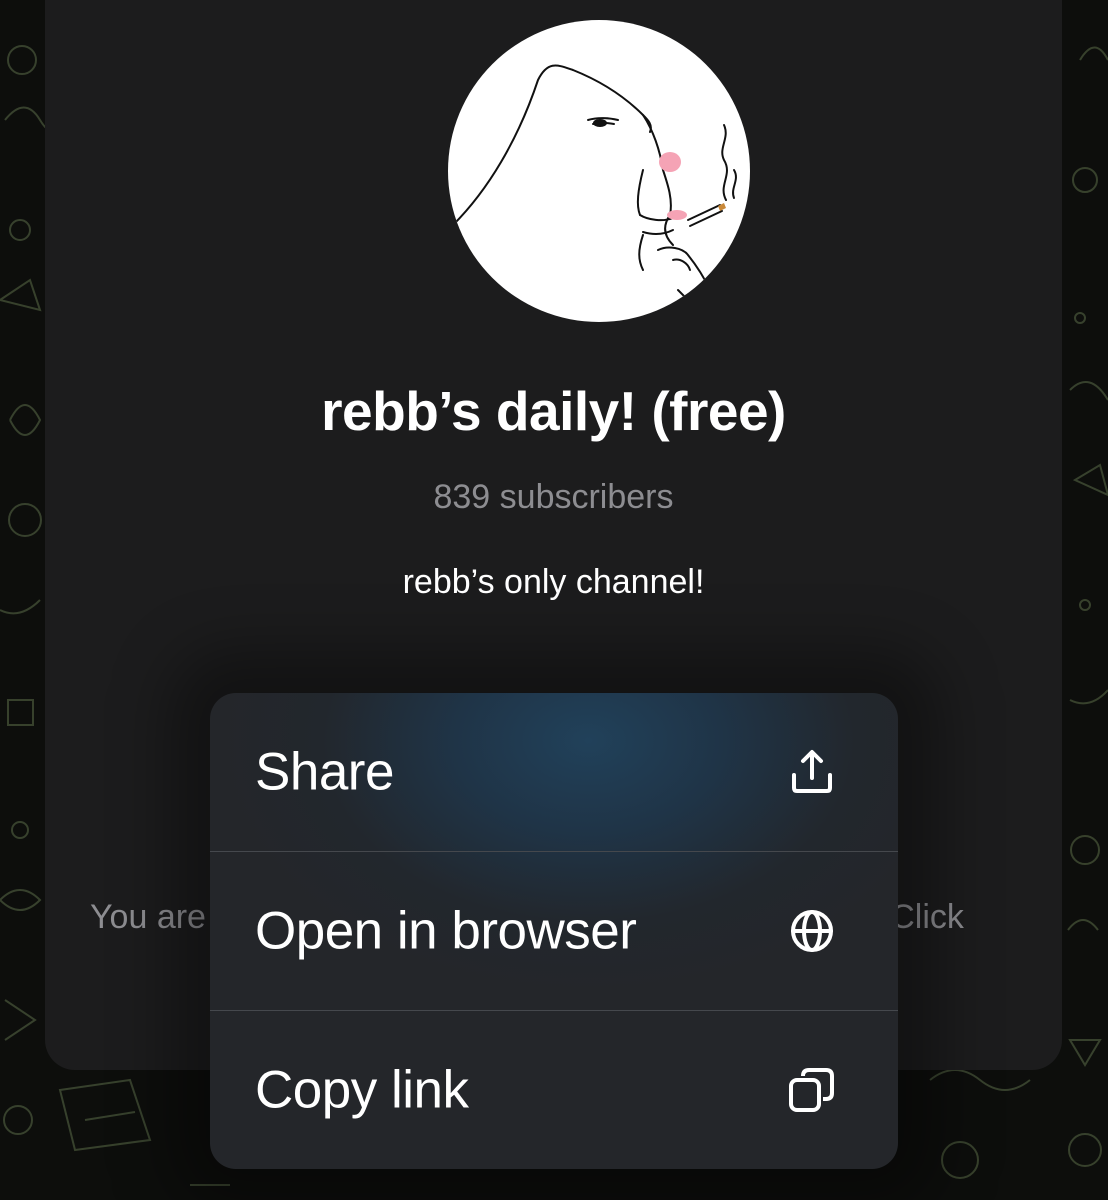 Image resolution: width=1108 pixels, height=1200 pixels. I want to click on share-icon, so click(812, 772).